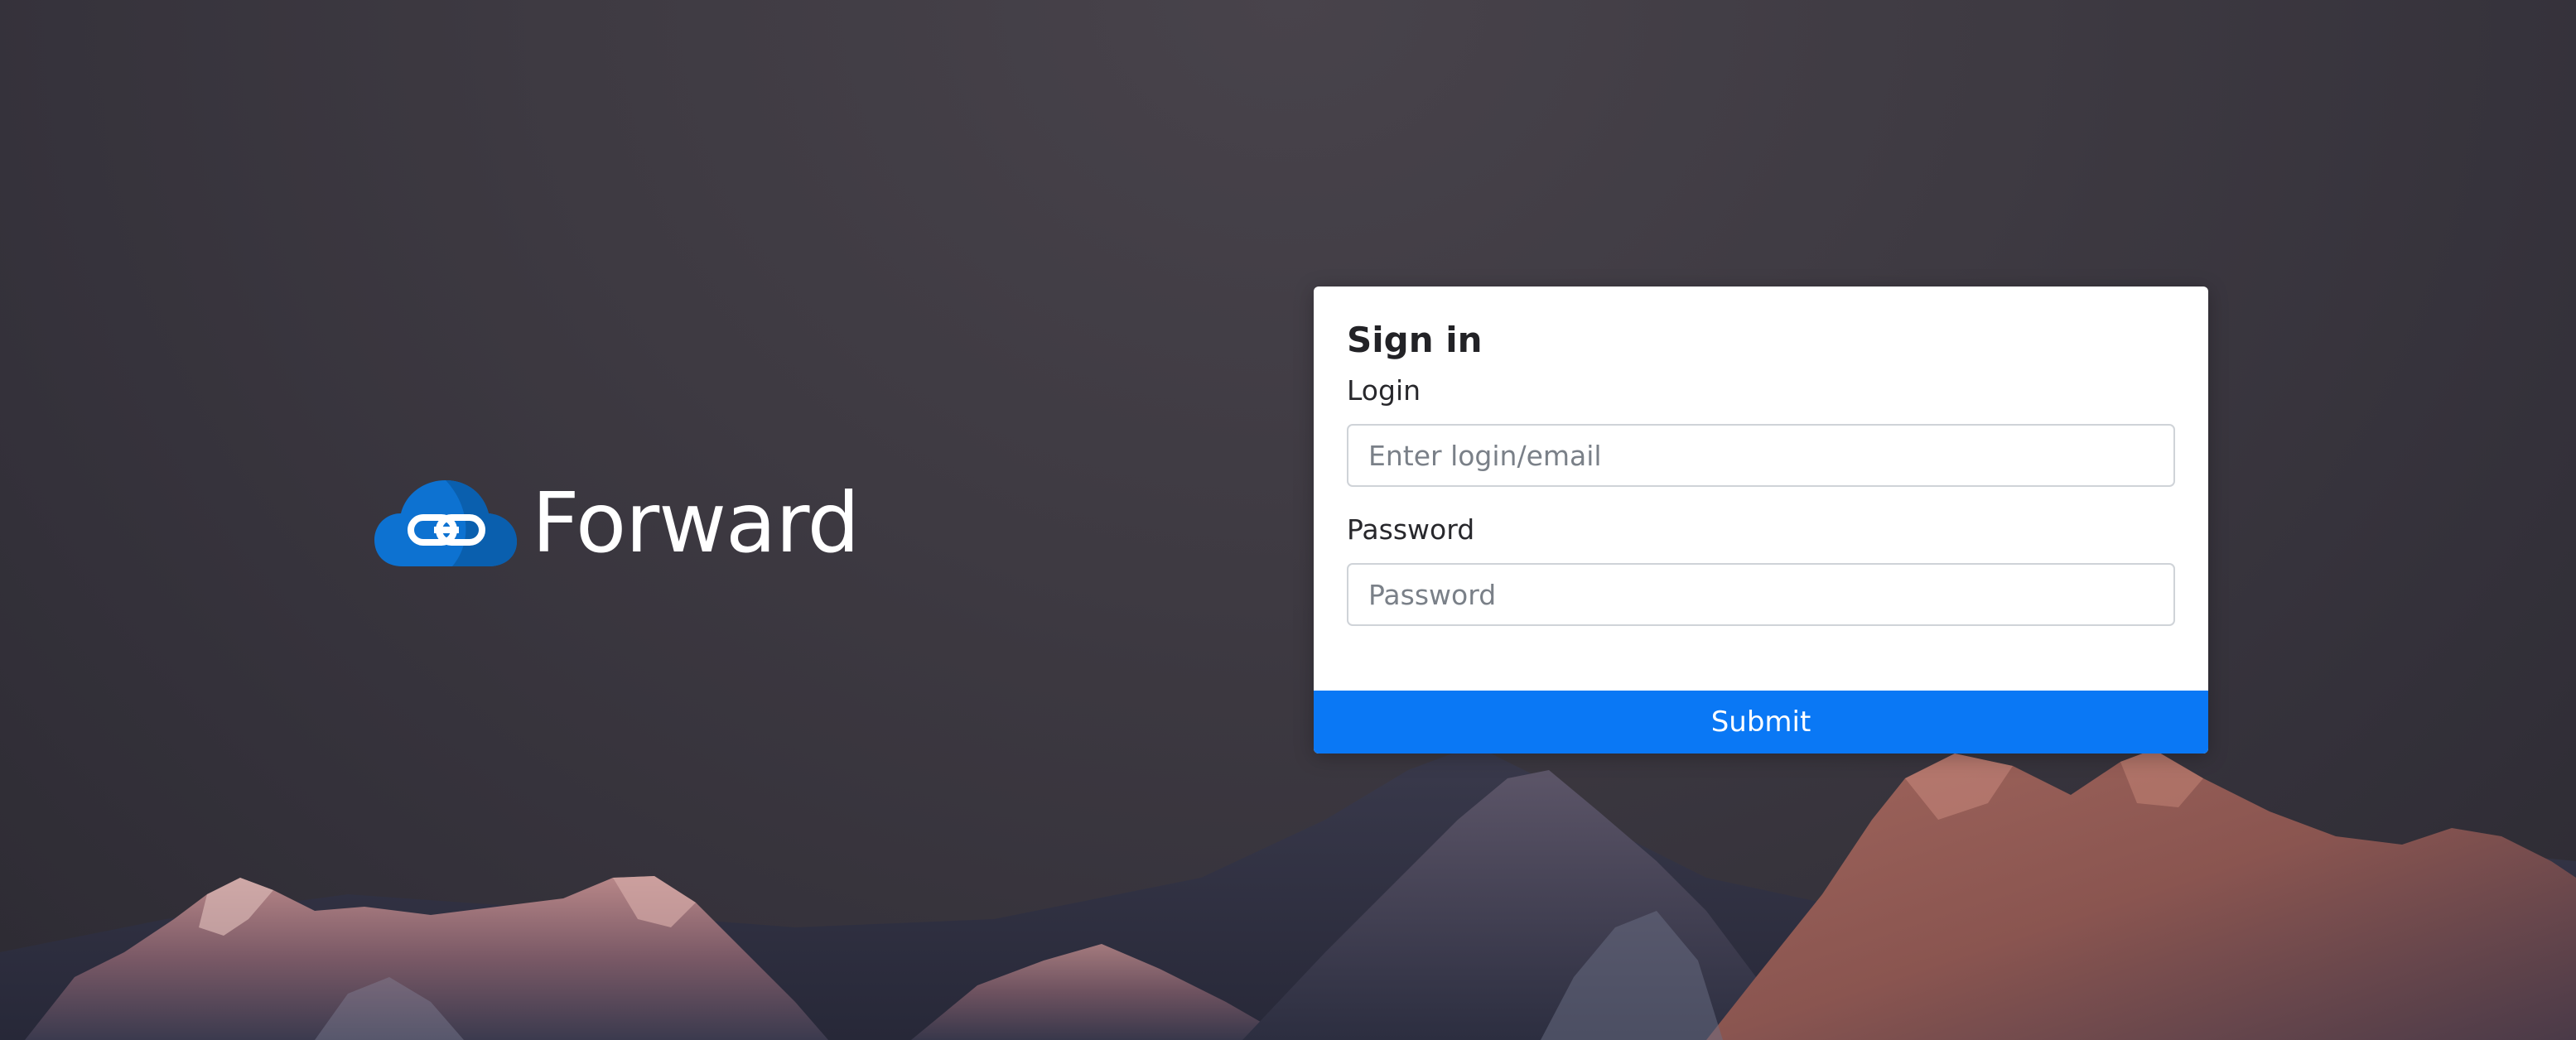 The width and height of the screenshot is (2576, 1040). Describe the element at coordinates (1761, 594) in the screenshot. I see `password-input` at that location.